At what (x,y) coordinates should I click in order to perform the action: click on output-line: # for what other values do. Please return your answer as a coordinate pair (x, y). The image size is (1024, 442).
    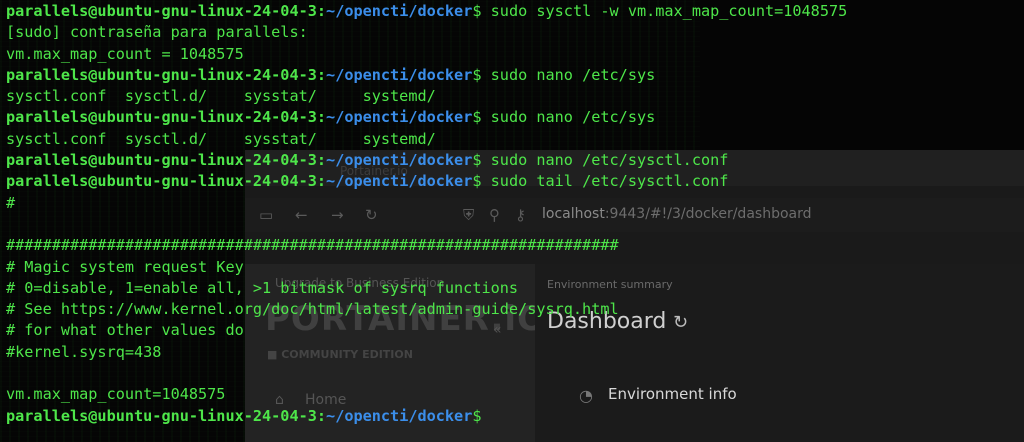
    Looking at the image, I should click on (125, 330).